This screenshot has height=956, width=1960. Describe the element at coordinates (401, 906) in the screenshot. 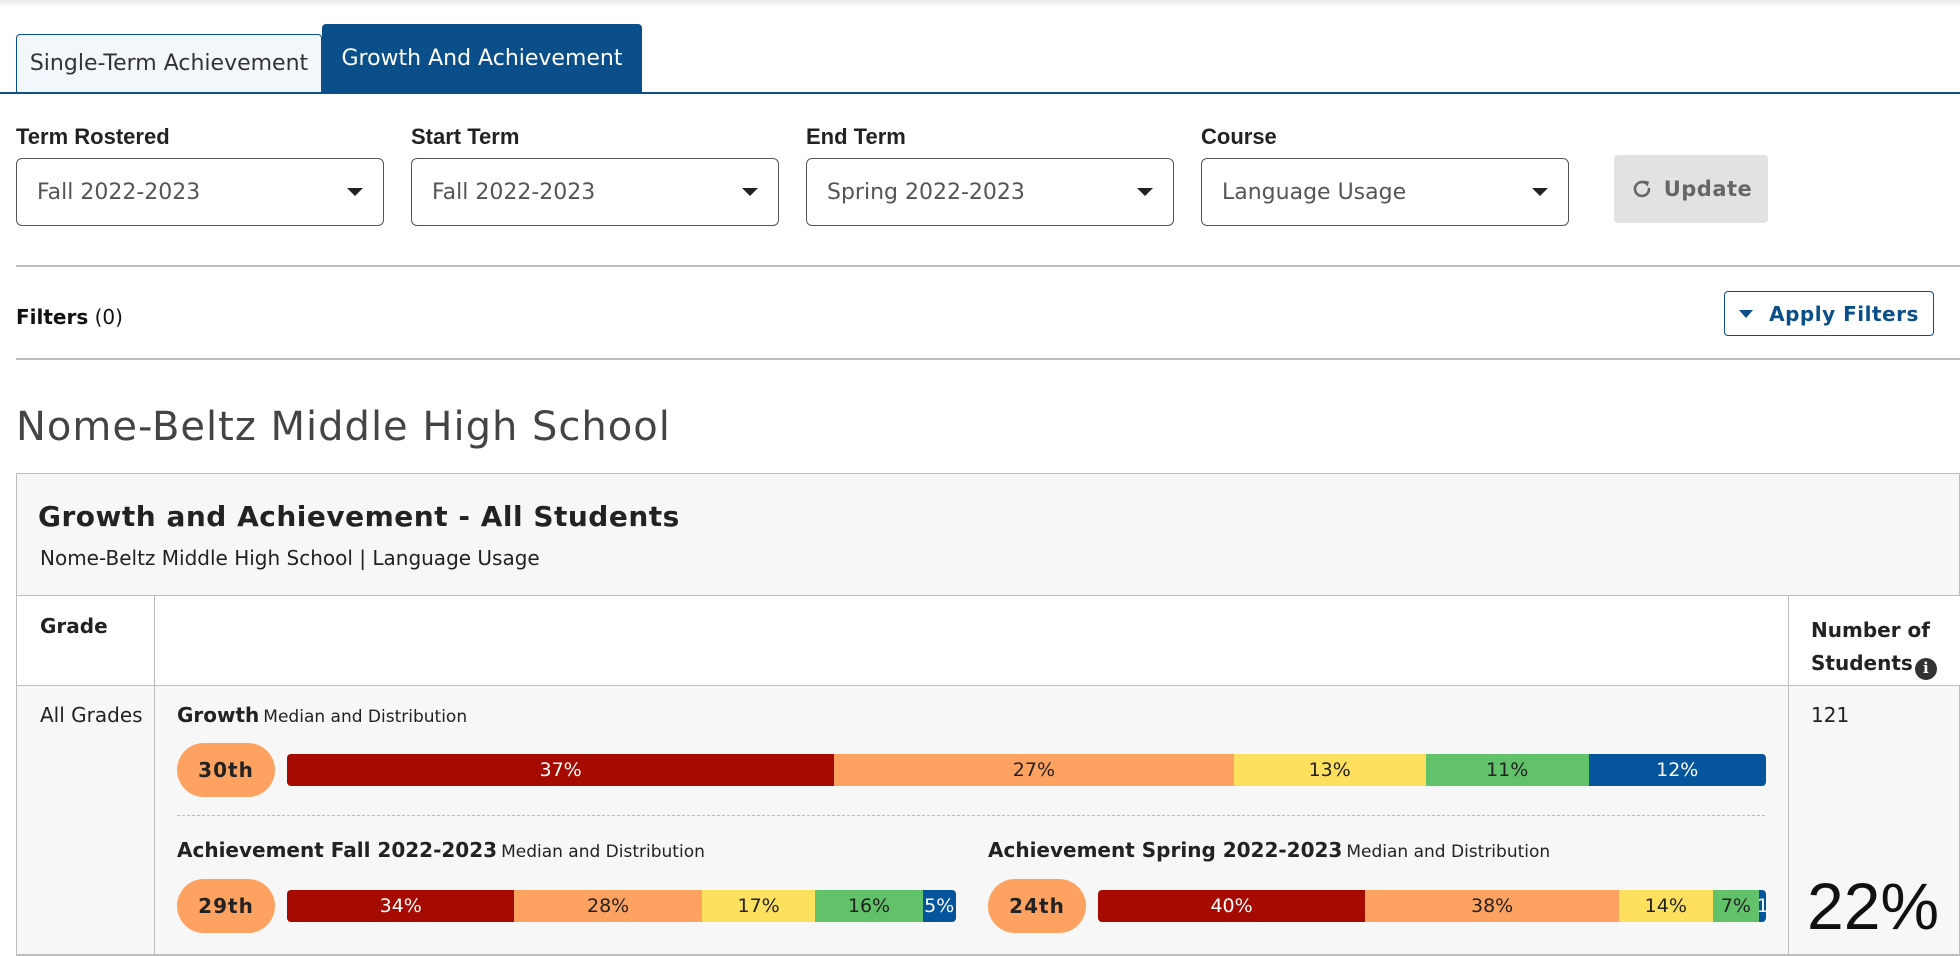

I see `distribution-segment: 34%` at that location.